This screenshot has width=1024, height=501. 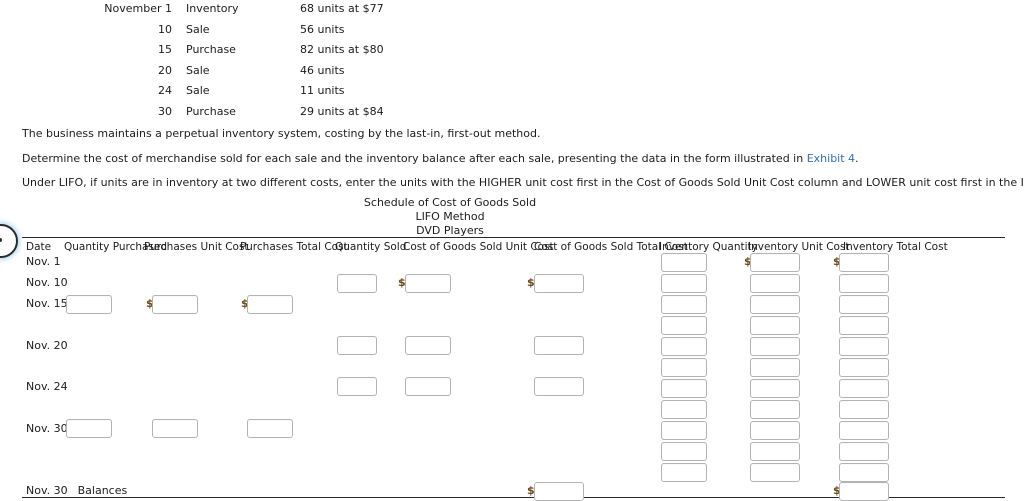 I want to click on column-header-inventory-quantity: Inventory Quantity, so click(x=708, y=247).